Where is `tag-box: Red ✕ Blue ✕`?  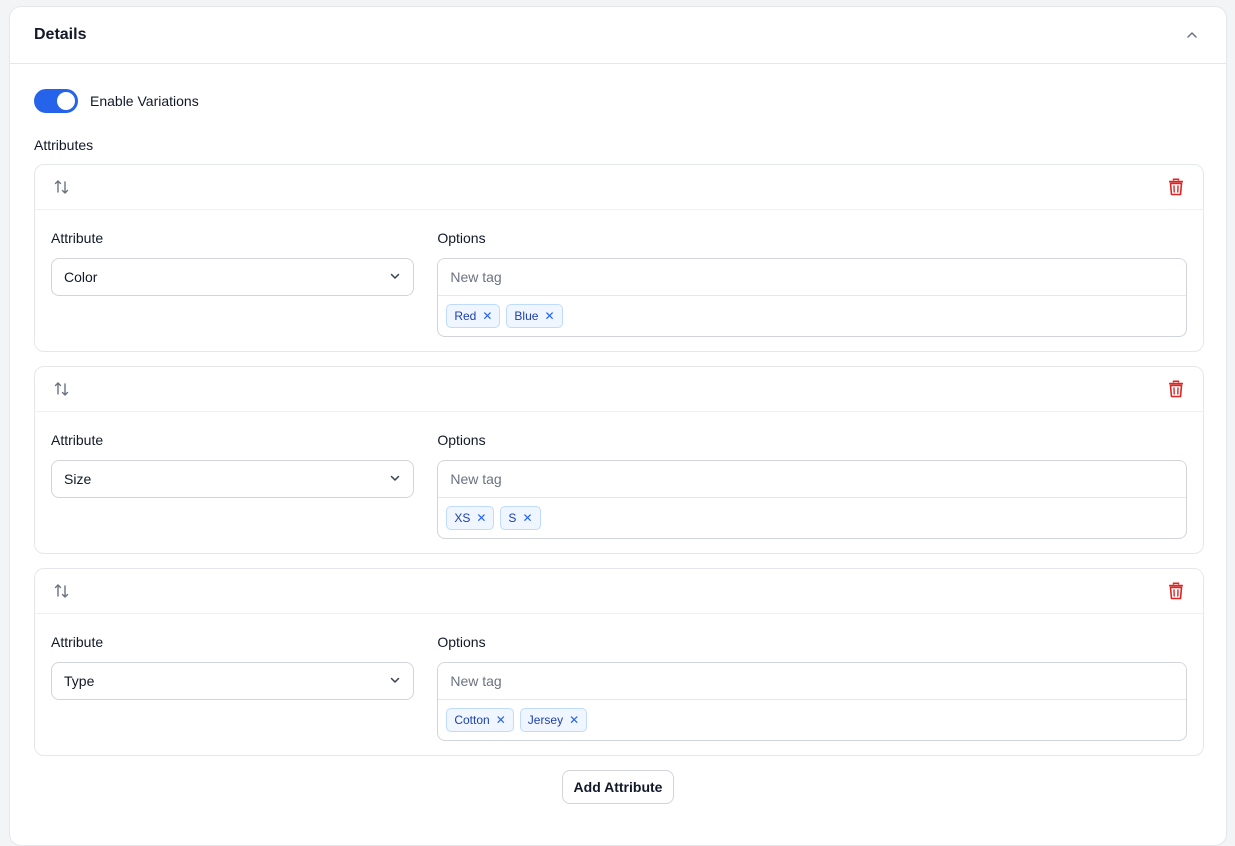 tag-box: Red ✕ Blue ✕ is located at coordinates (812, 297).